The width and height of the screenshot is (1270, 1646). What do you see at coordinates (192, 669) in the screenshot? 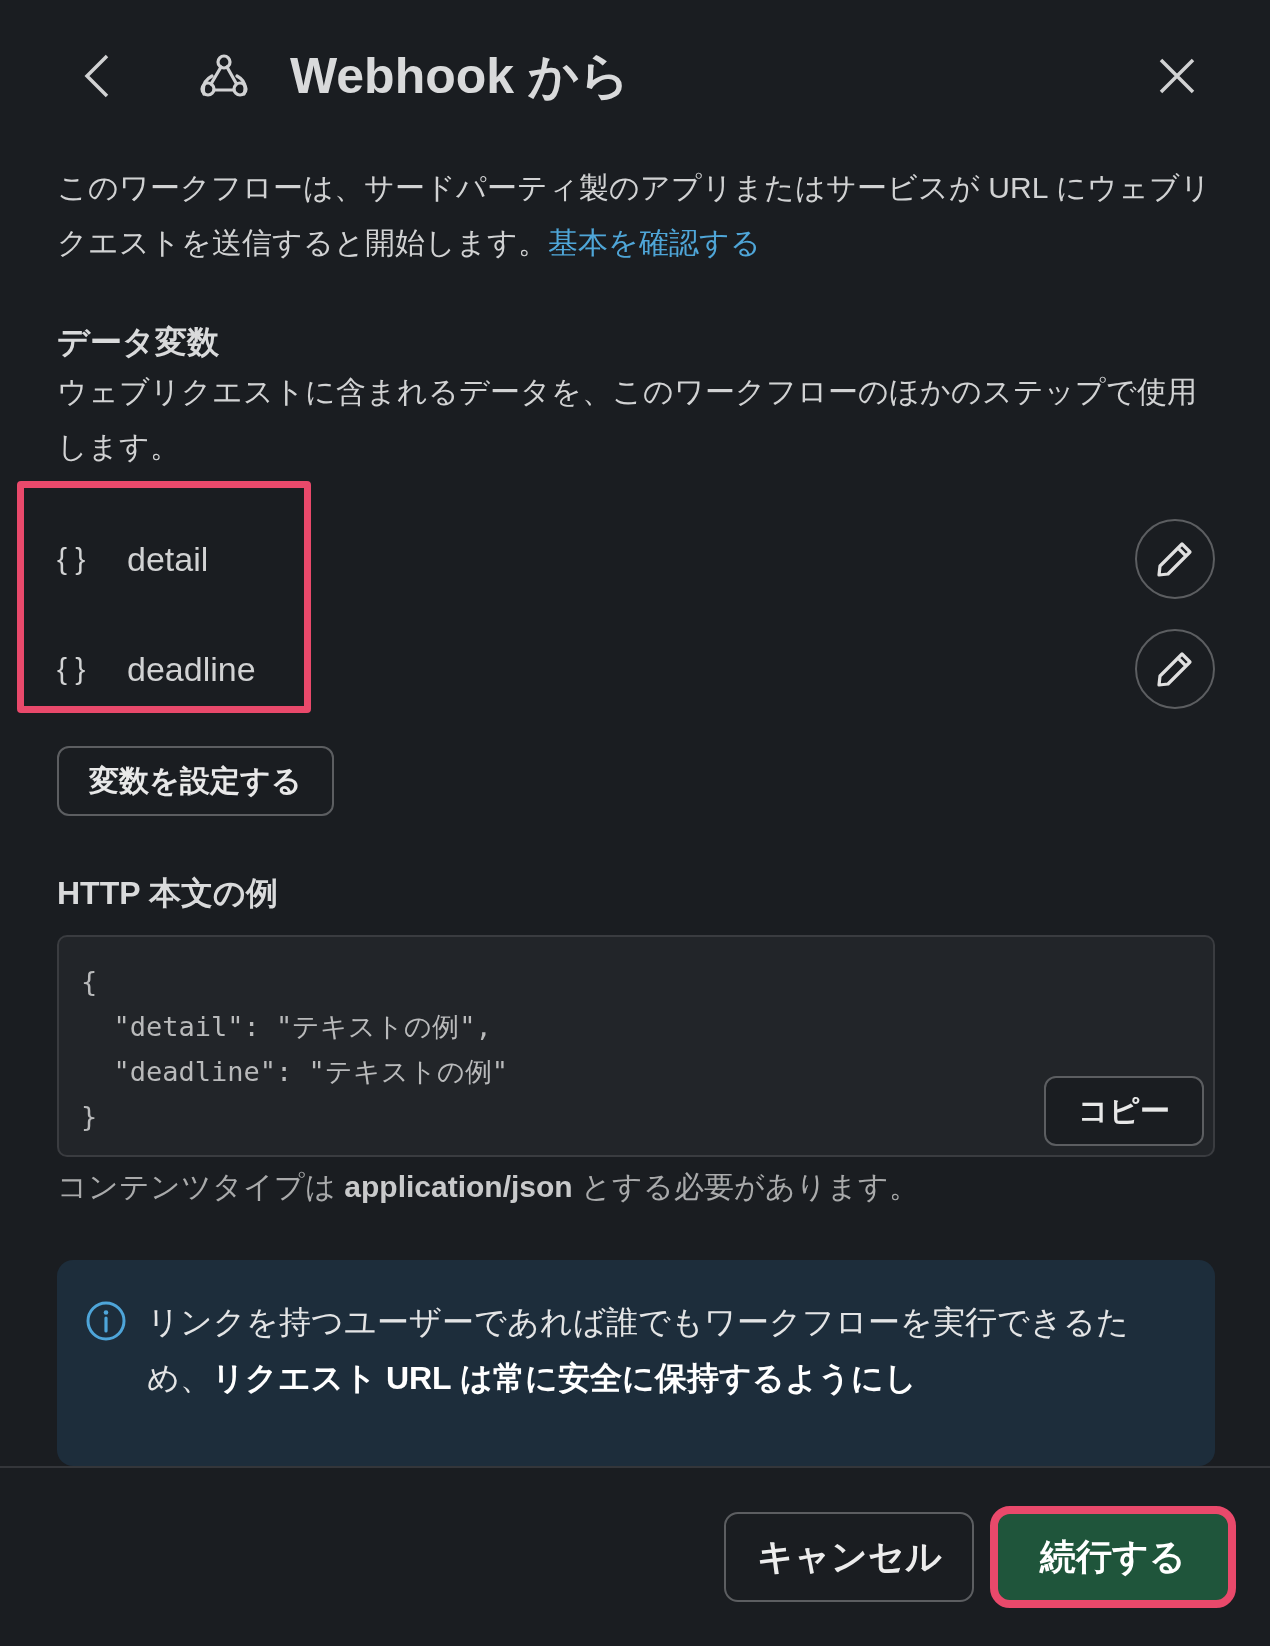
I see `variable-name: deadline` at bounding box center [192, 669].